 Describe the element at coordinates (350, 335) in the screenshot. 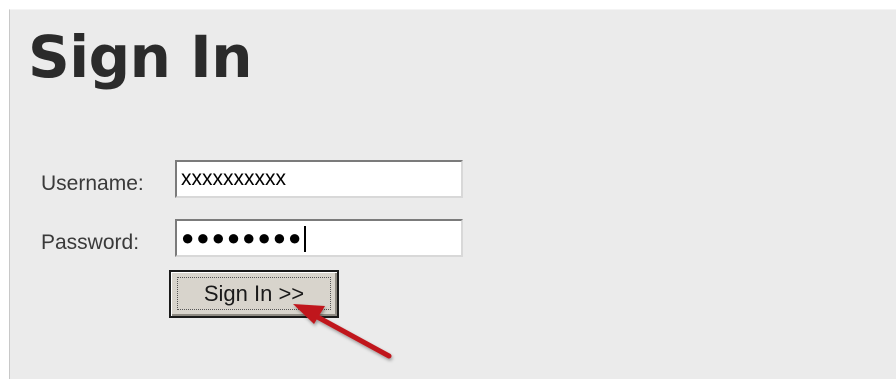

I see `annotation-arrow-shaft` at that location.